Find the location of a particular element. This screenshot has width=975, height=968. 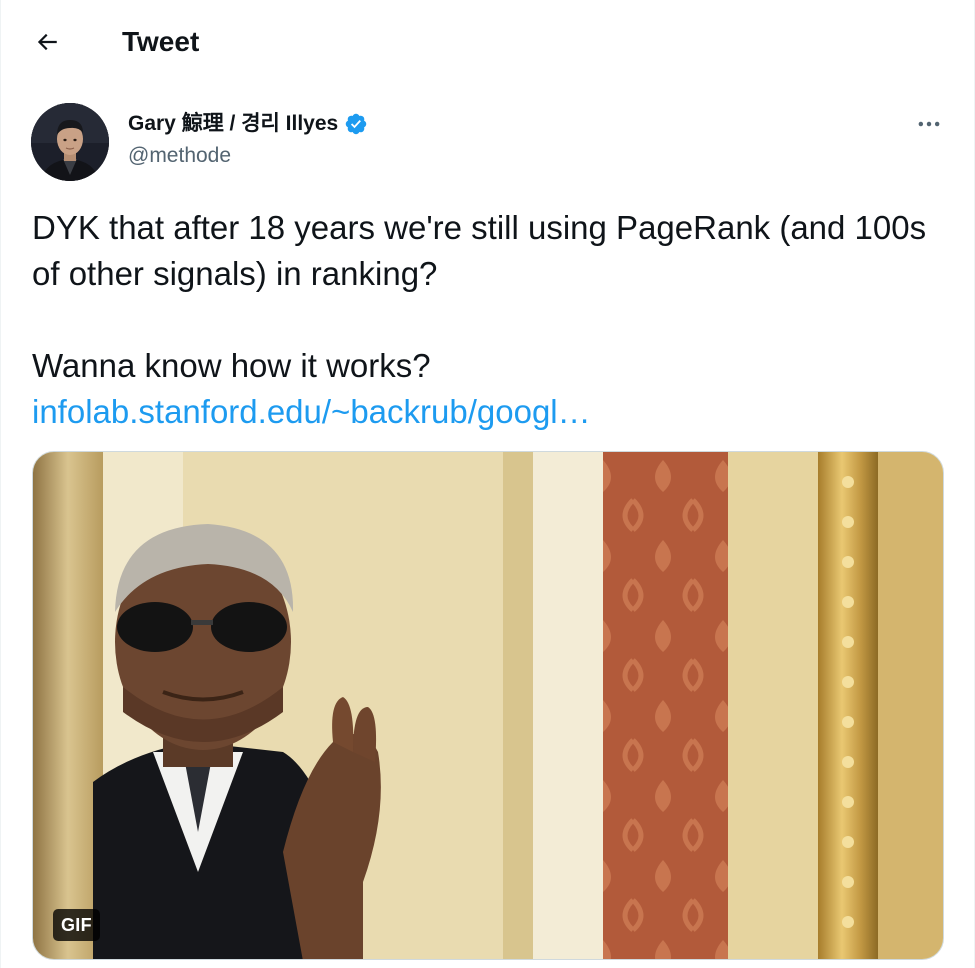

author-name-row: Gary 鯨理 / 경리 Illyes is located at coordinates (248, 124).